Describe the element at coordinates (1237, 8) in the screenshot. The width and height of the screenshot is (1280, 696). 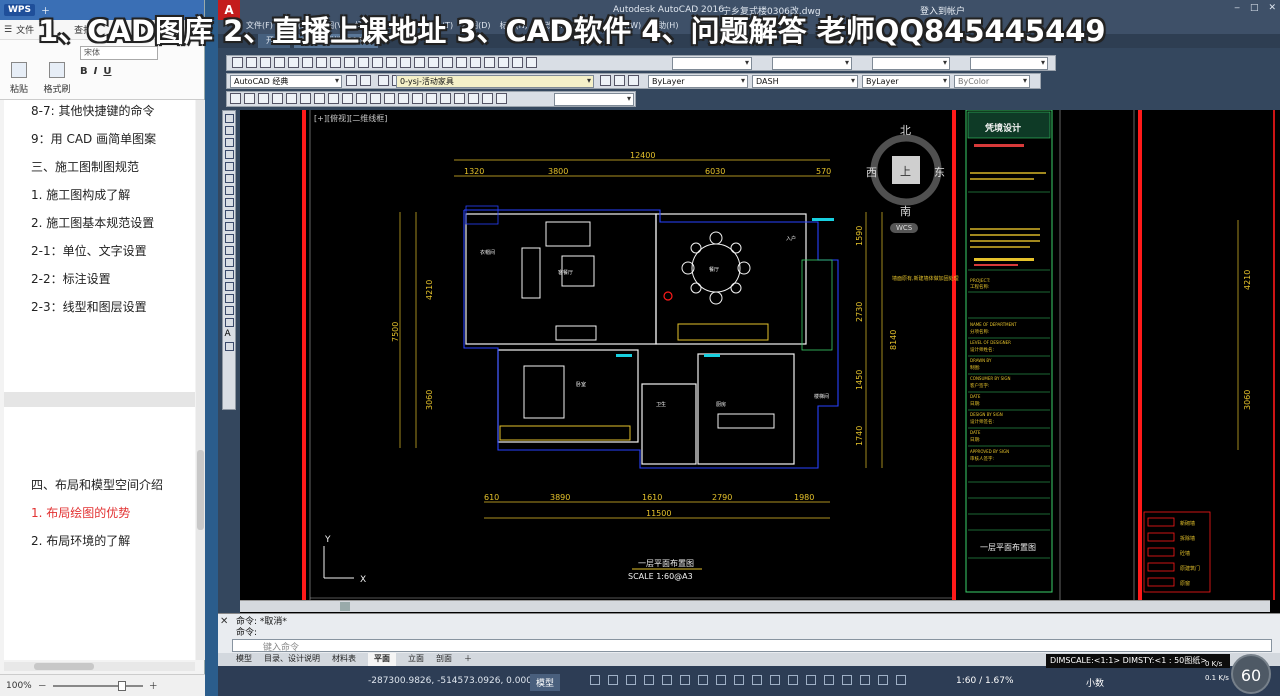
I see `minimize-icon: ‒` at that location.